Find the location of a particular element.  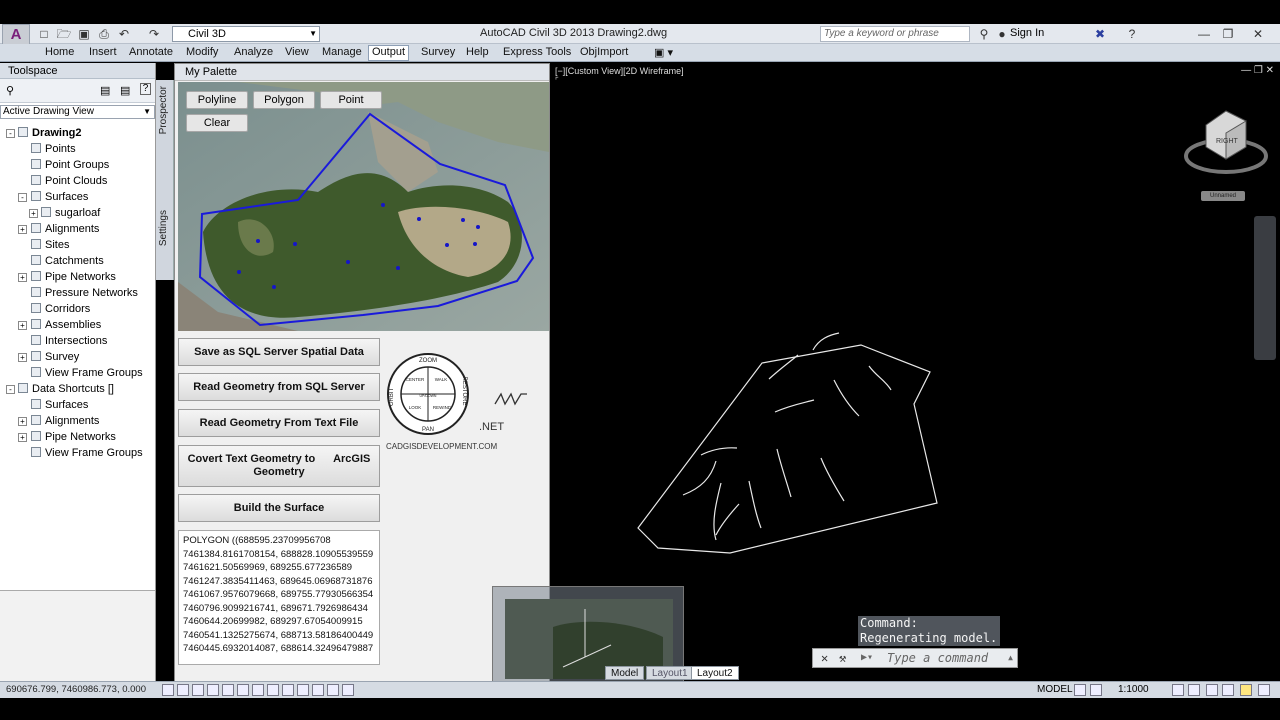

tab-prospector: Prospector is located at coordinates (163, 110).